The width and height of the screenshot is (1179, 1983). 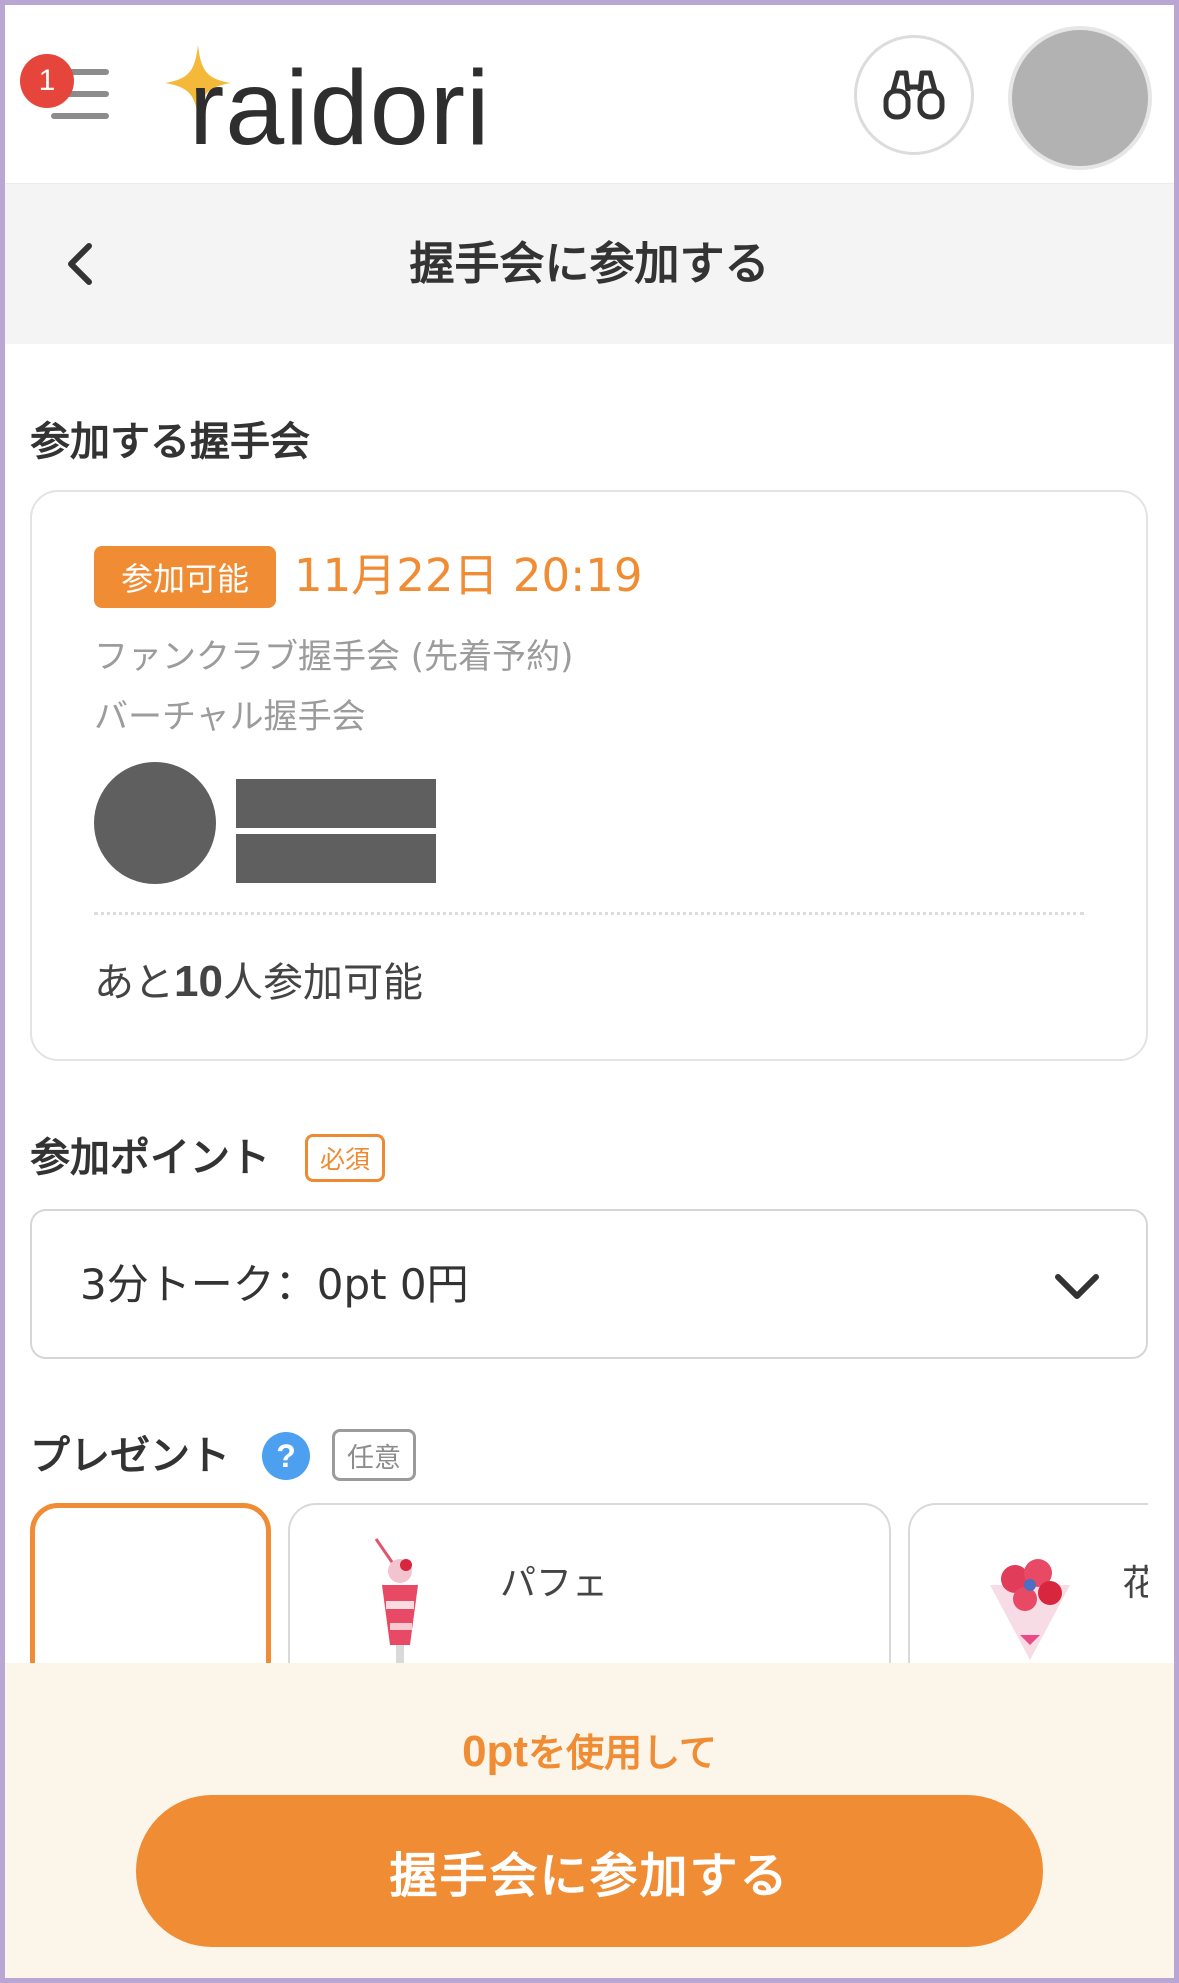 What do you see at coordinates (589, 1284) in the screenshot?
I see `points-select: 3分トーク：0pt 0円` at bounding box center [589, 1284].